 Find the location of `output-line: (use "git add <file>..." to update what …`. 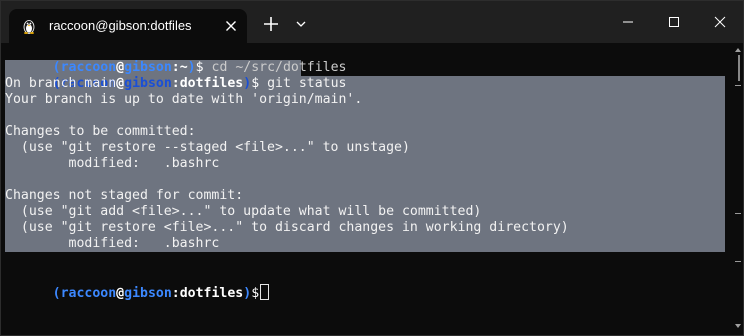

output-line: (use "git add <file>..." to update what … is located at coordinates (243, 211).